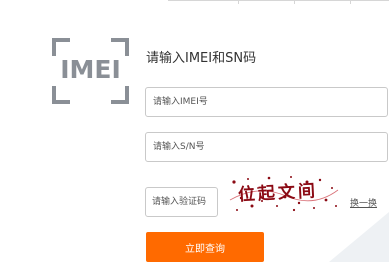  Describe the element at coordinates (266, 102) in the screenshot. I see `imei-input` at that location.